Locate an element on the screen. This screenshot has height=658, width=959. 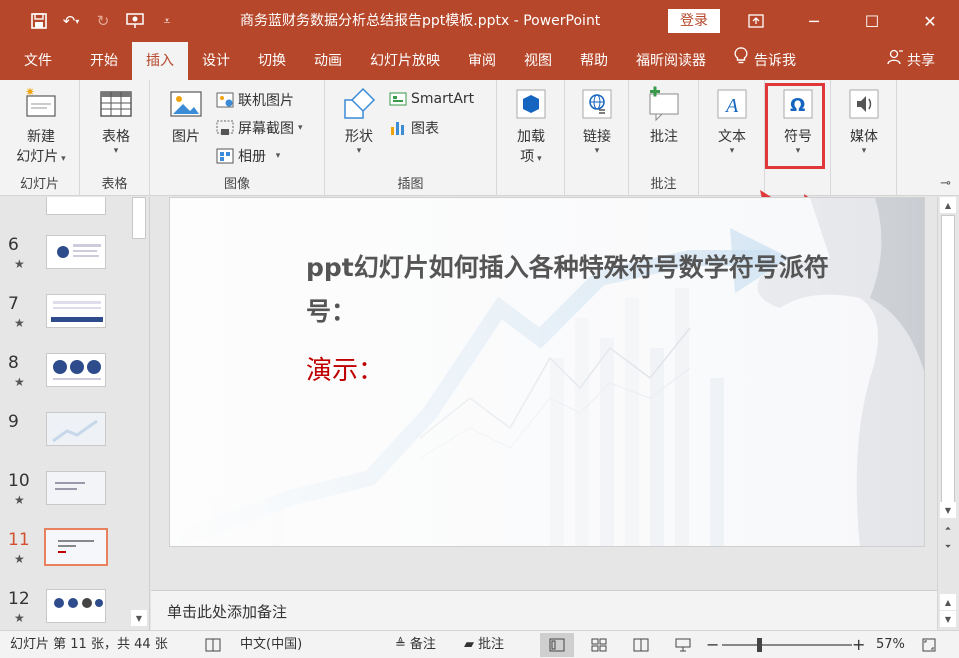
notes-toggle: ≜ 备注 is located at coordinates (415, 644).